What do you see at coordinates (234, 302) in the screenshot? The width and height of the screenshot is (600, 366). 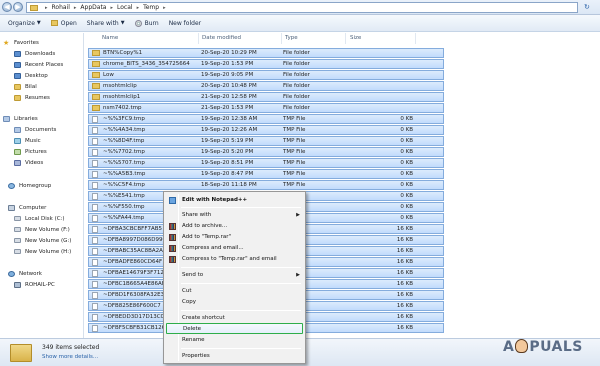 I see `menu-copy: Copy` at bounding box center [234, 302].